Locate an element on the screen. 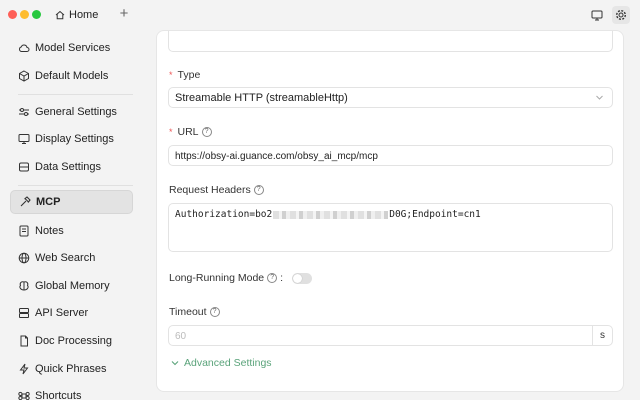 The height and width of the screenshot is (400, 640). timeout-placeholder: 60 is located at coordinates (181, 336).